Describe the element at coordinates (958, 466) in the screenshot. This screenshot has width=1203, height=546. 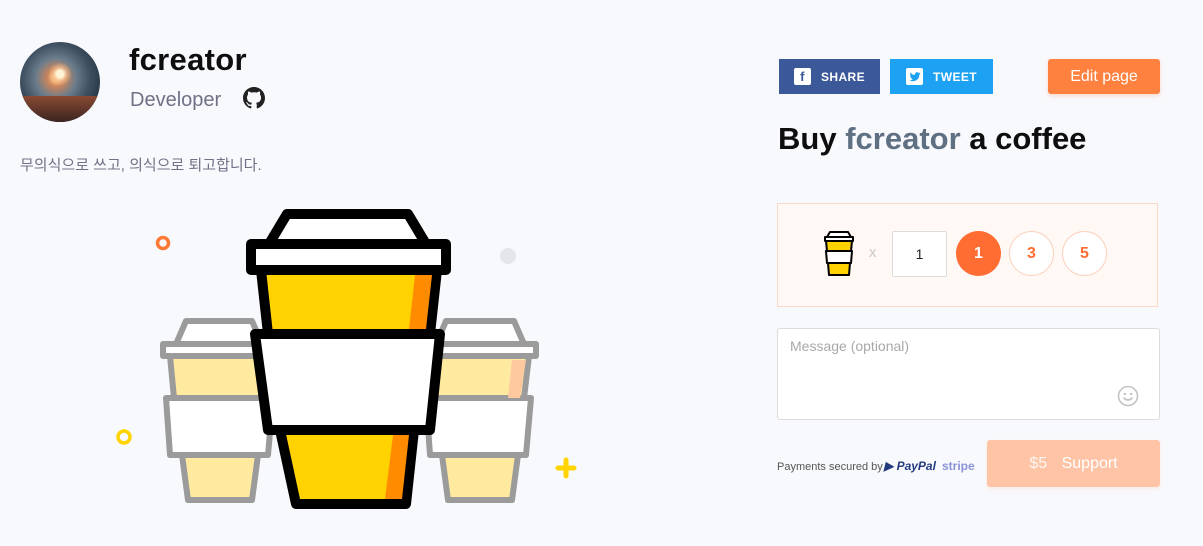
I see `stripe-logo: stripe` at that location.